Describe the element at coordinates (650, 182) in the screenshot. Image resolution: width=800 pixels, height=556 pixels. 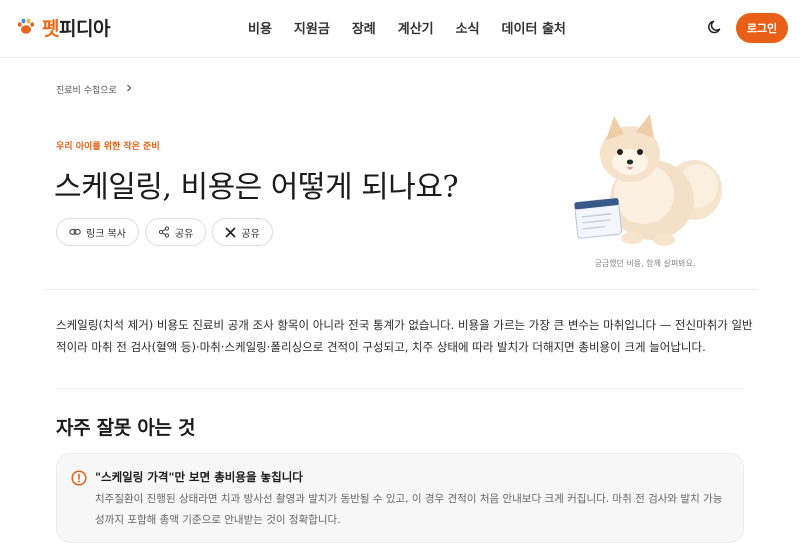
I see `dog-illustration` at that location.